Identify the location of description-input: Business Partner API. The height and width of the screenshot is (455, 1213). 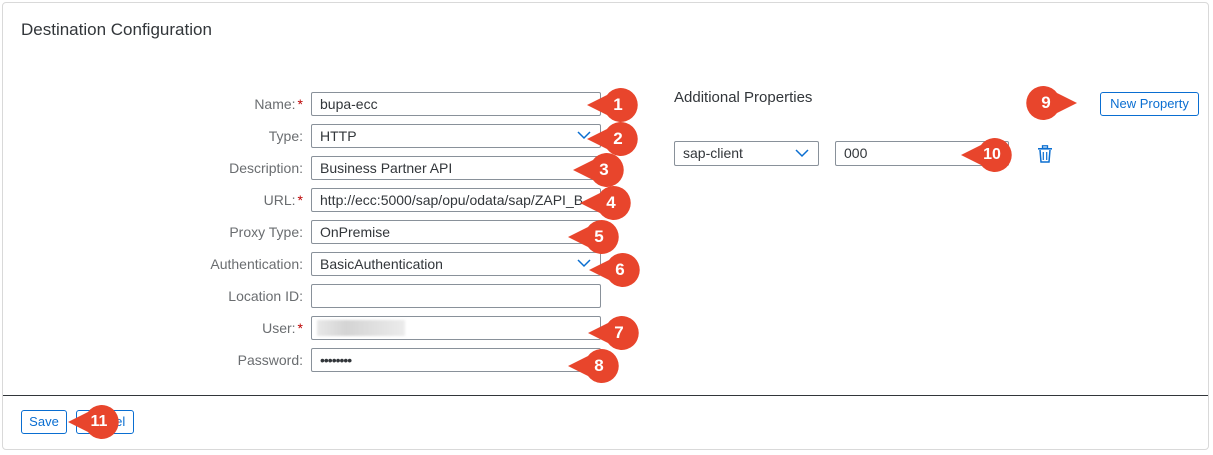
(456, 168).